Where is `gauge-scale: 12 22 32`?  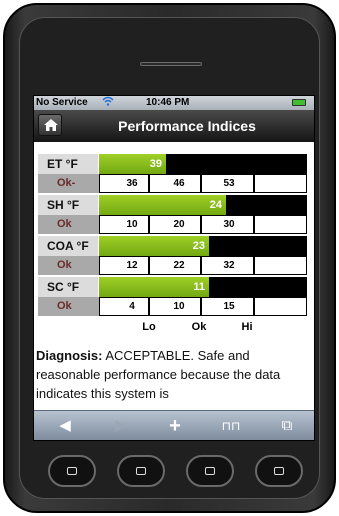
gauge-scale: 12 22 32 is located at coordinates (203, 265).